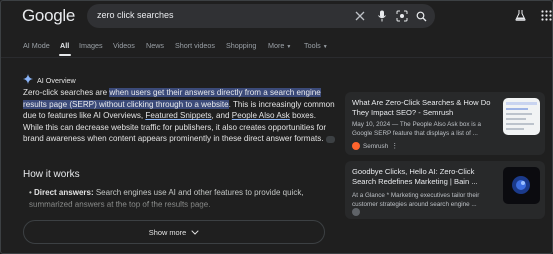 This screenshot has height=254, width=553. Describe the element at coordinates (394, 146) in the screenshot. I see `more-options-icon: ⋮` at that location.